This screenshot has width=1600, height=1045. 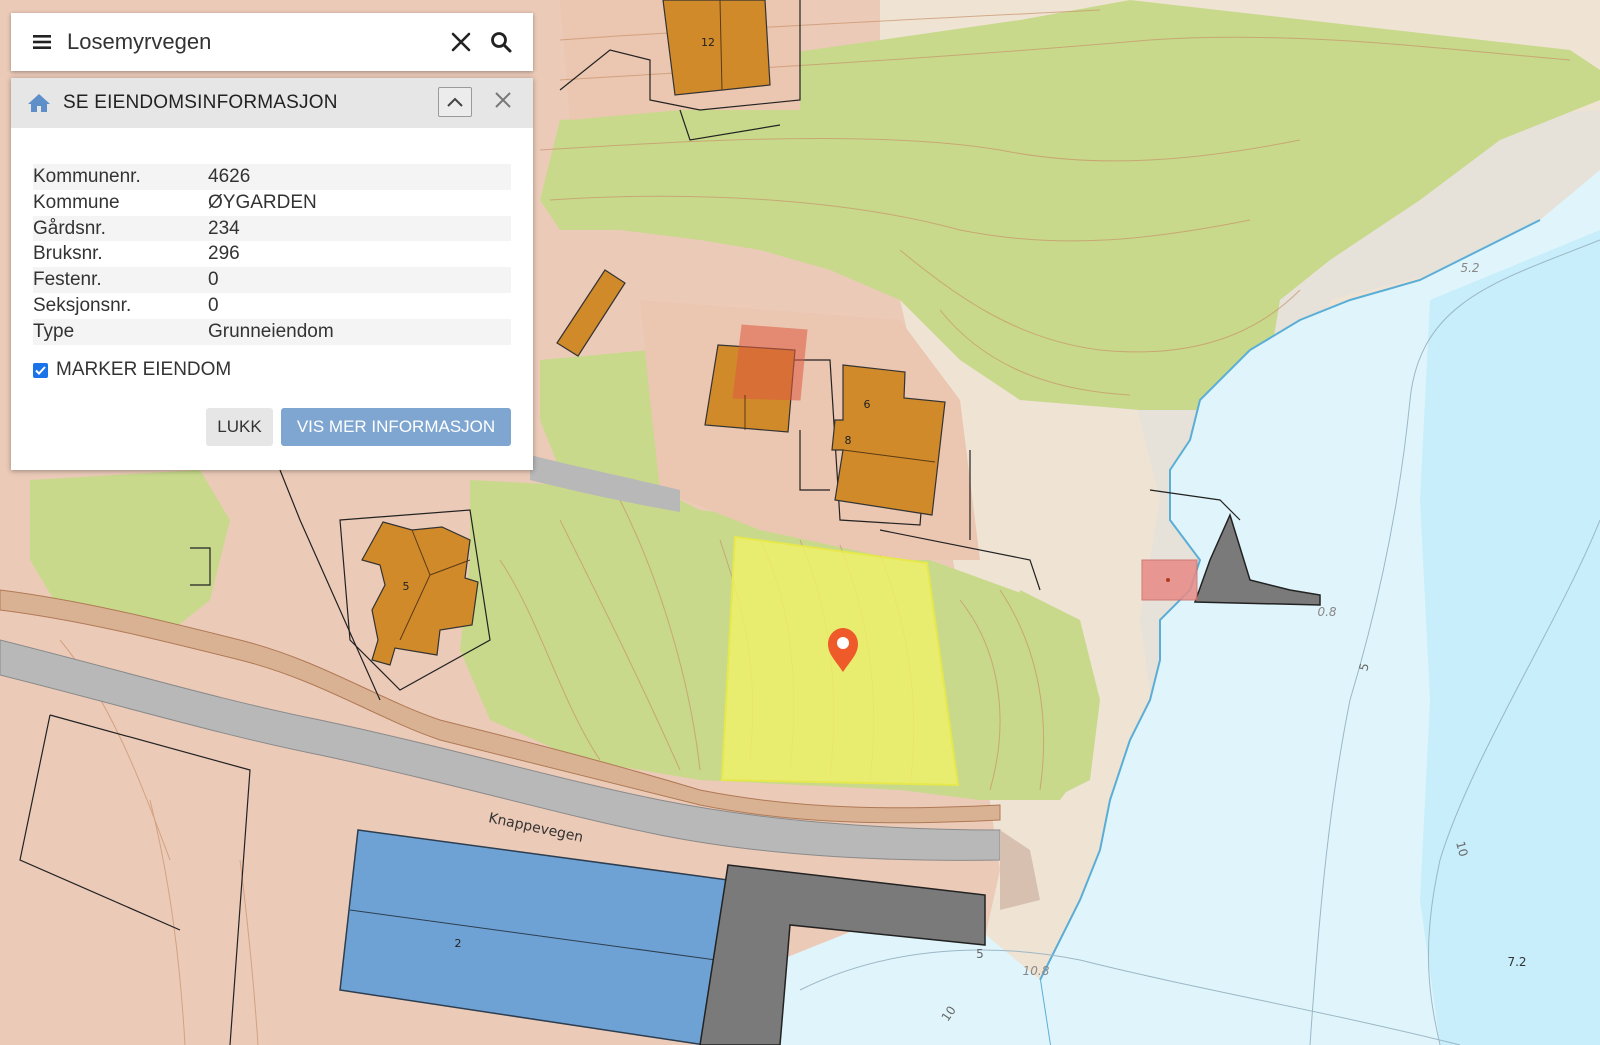 I want to click on row-label: Kommunenr., so click(x=120, y=177).